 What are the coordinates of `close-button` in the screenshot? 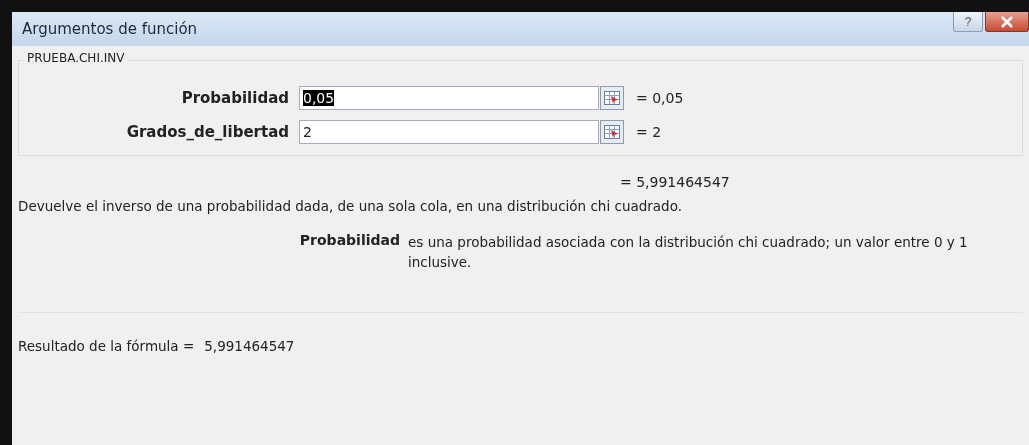 It's located at (1007, 22).